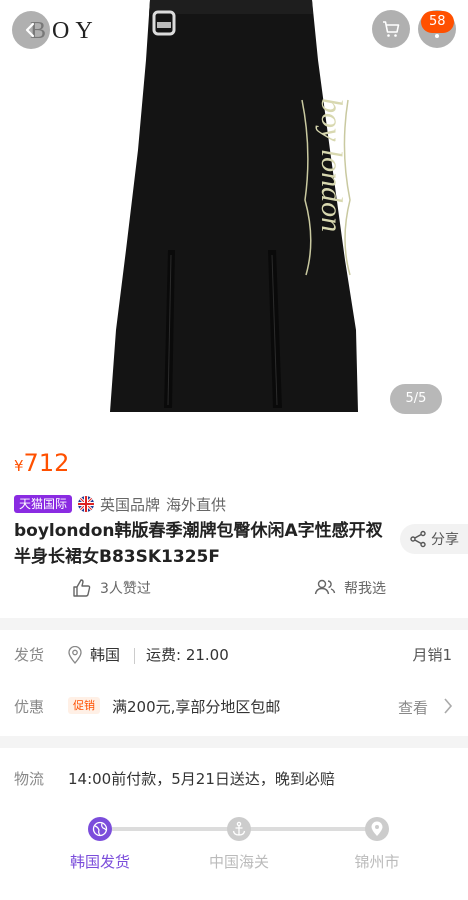  I want to click on promotion-label: 优惠, so click(29, 707).